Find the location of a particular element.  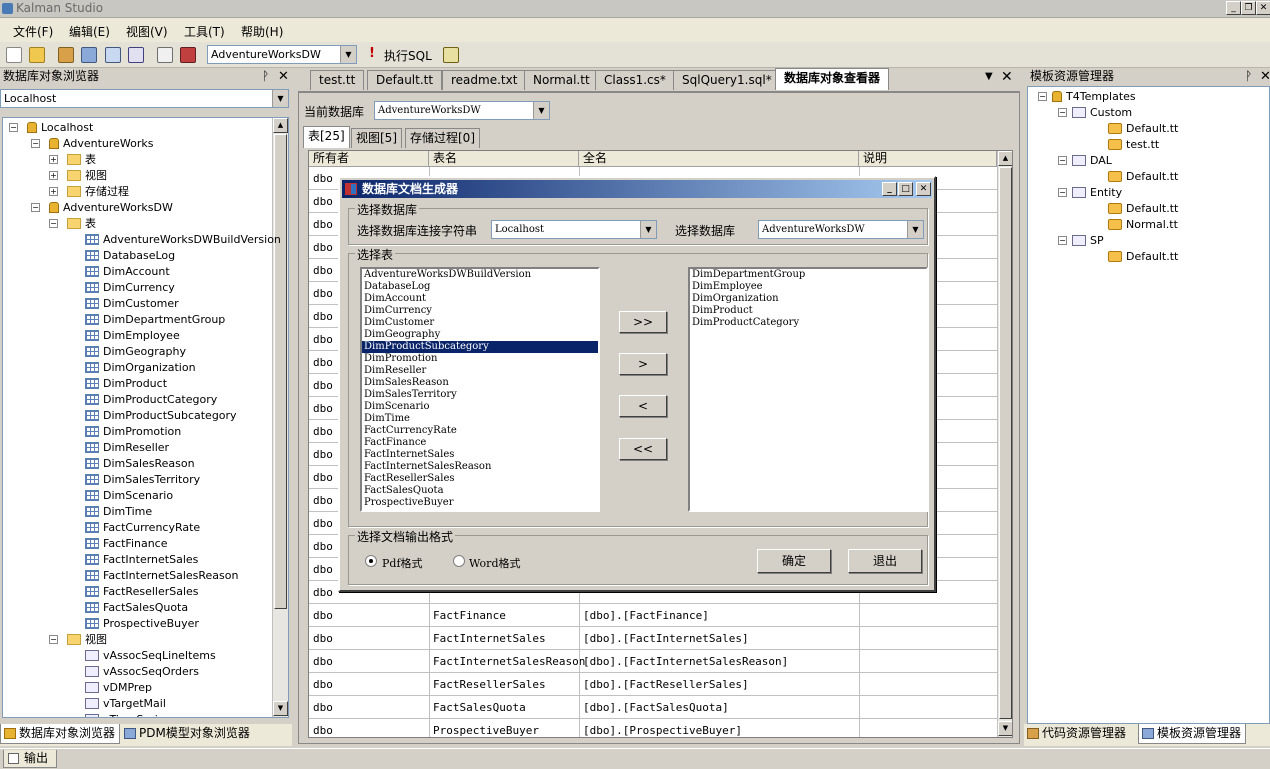

tab-list-icon: ▼ is located at coordinates (989, 76).